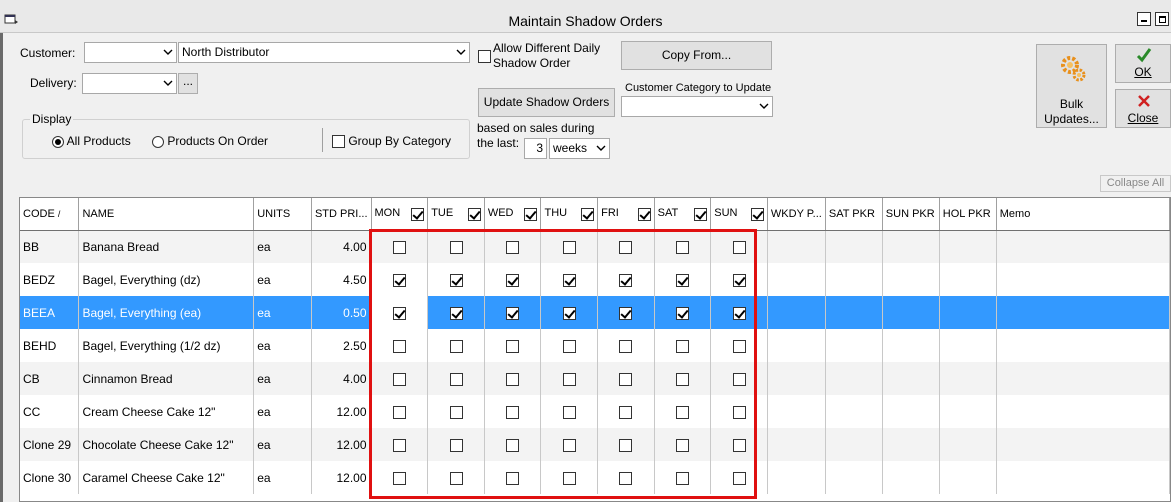  What do you see at coordinates (595, 246) in the screenshot?
I see `table-row: BB Banana Bread ea 4.00` at bounding box center [595, 246].